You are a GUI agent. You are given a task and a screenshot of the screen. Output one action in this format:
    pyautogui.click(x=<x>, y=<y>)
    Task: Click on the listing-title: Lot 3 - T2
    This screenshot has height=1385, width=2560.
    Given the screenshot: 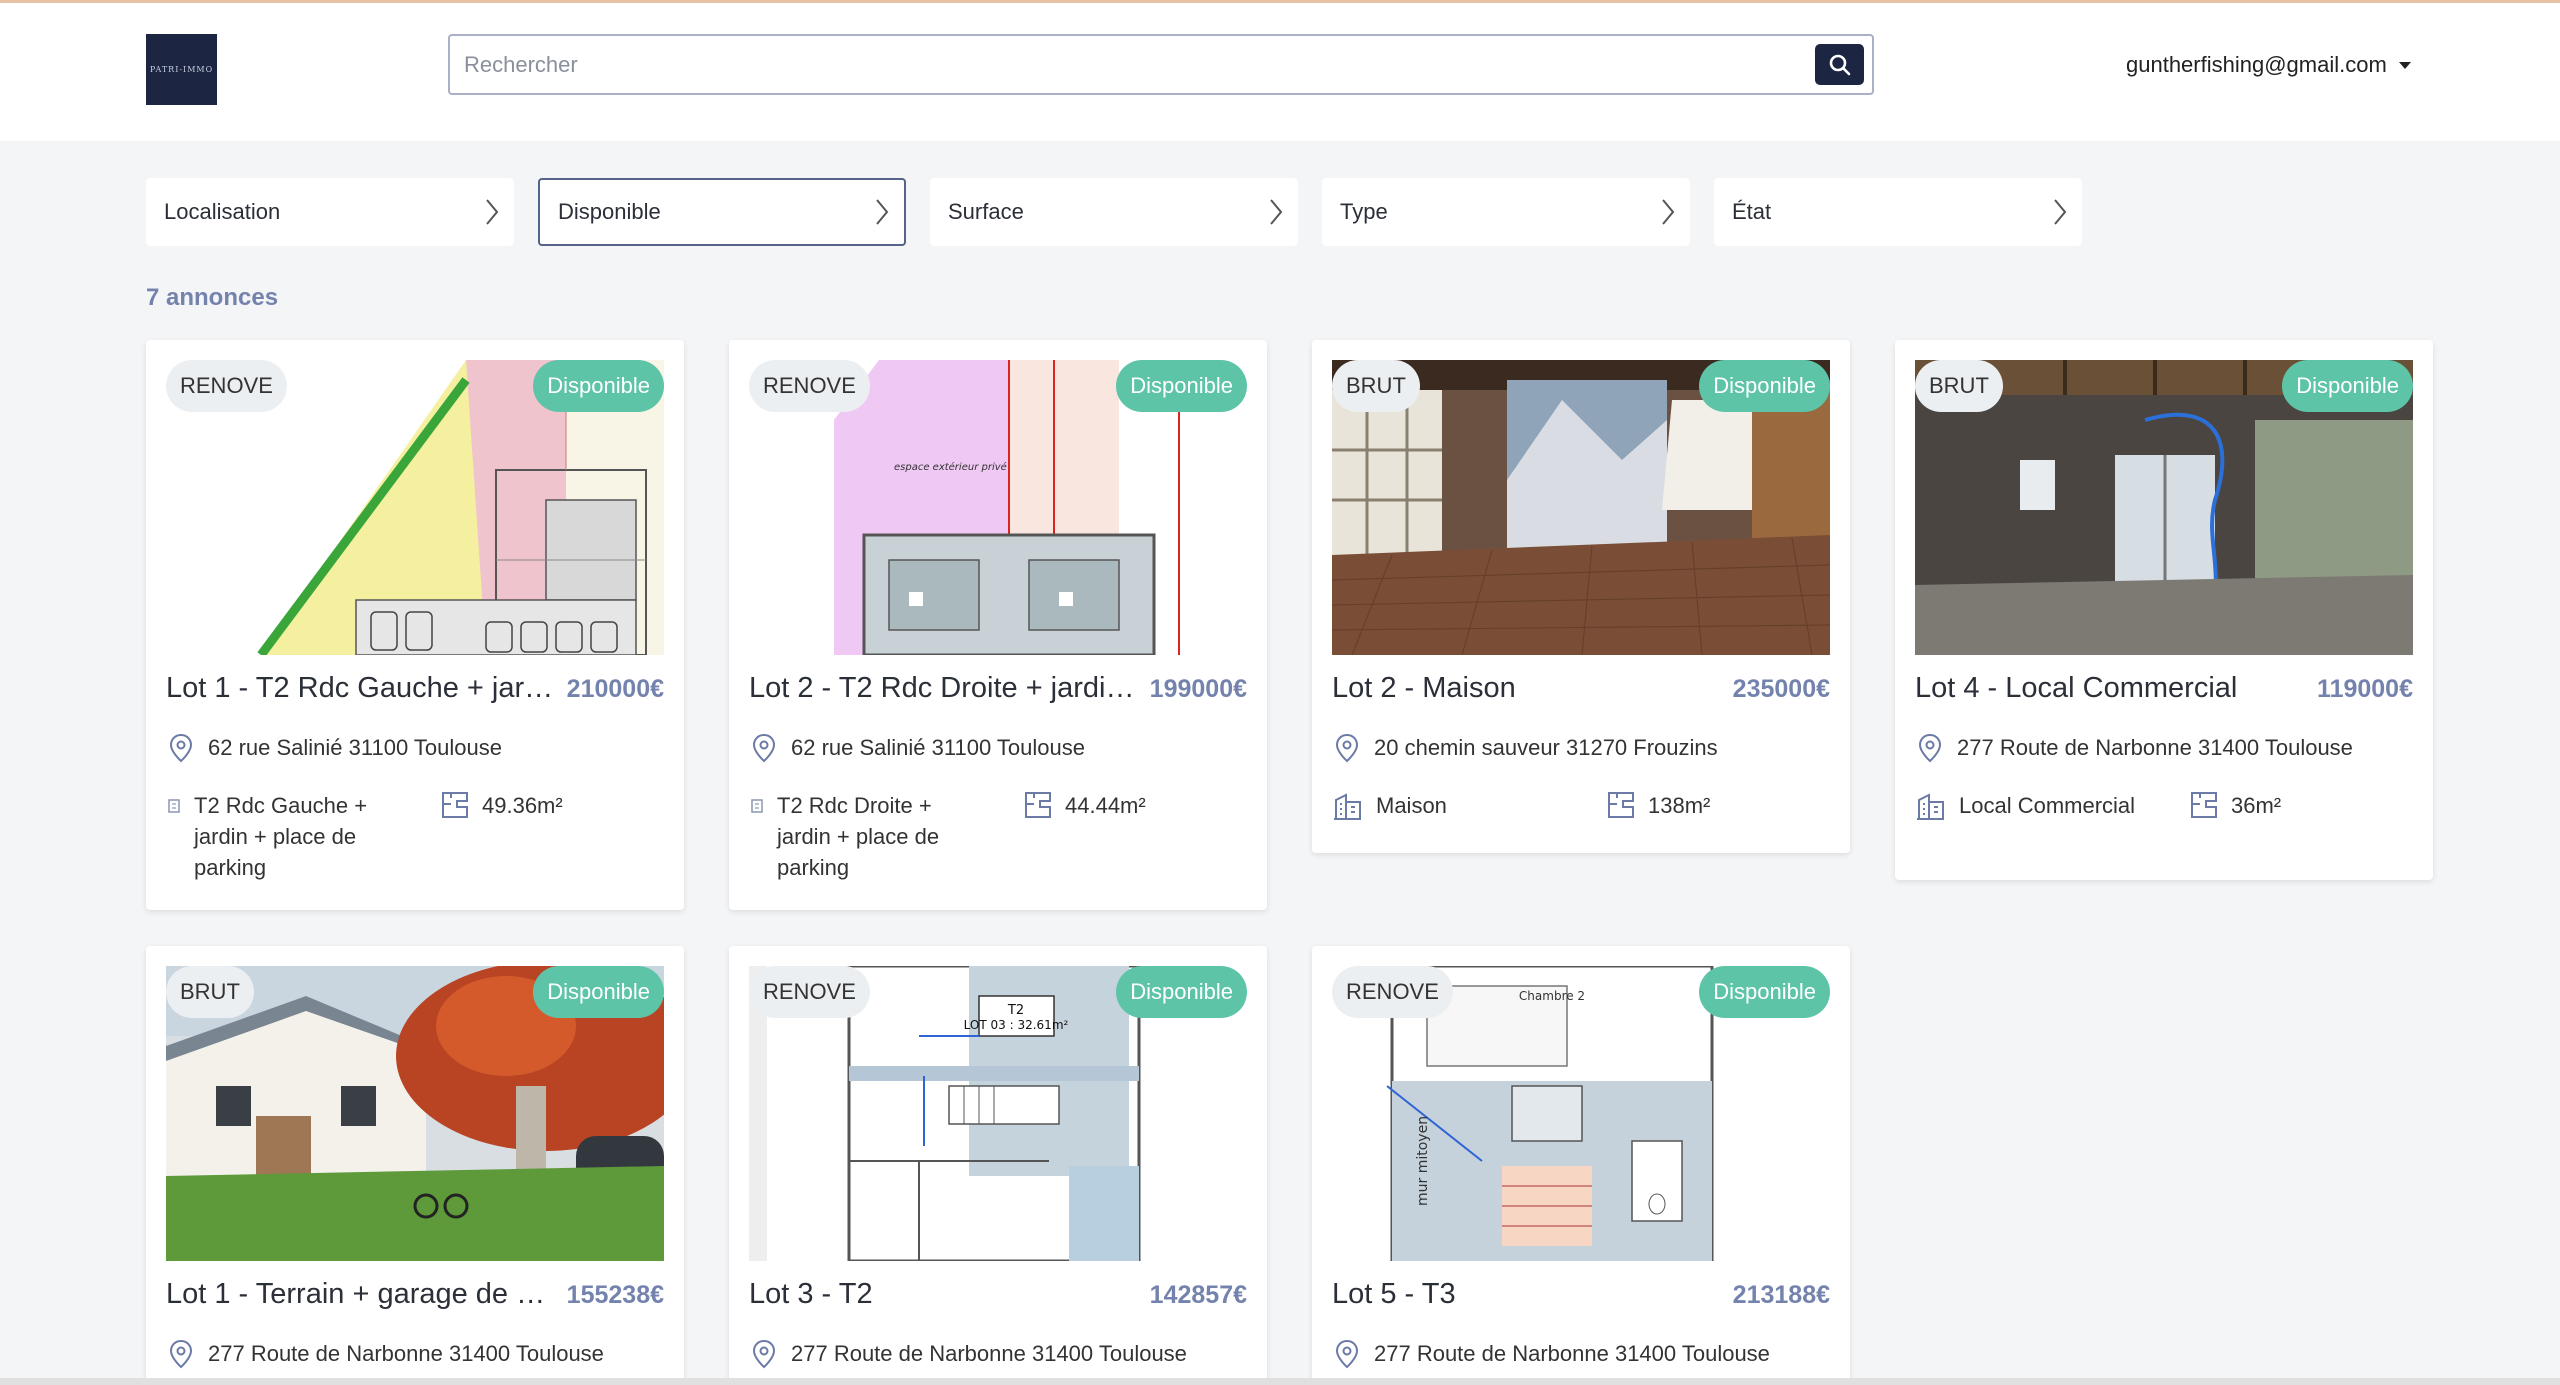 What is the action you would take?
    pyautogui.click(x=944, y=1294)
    